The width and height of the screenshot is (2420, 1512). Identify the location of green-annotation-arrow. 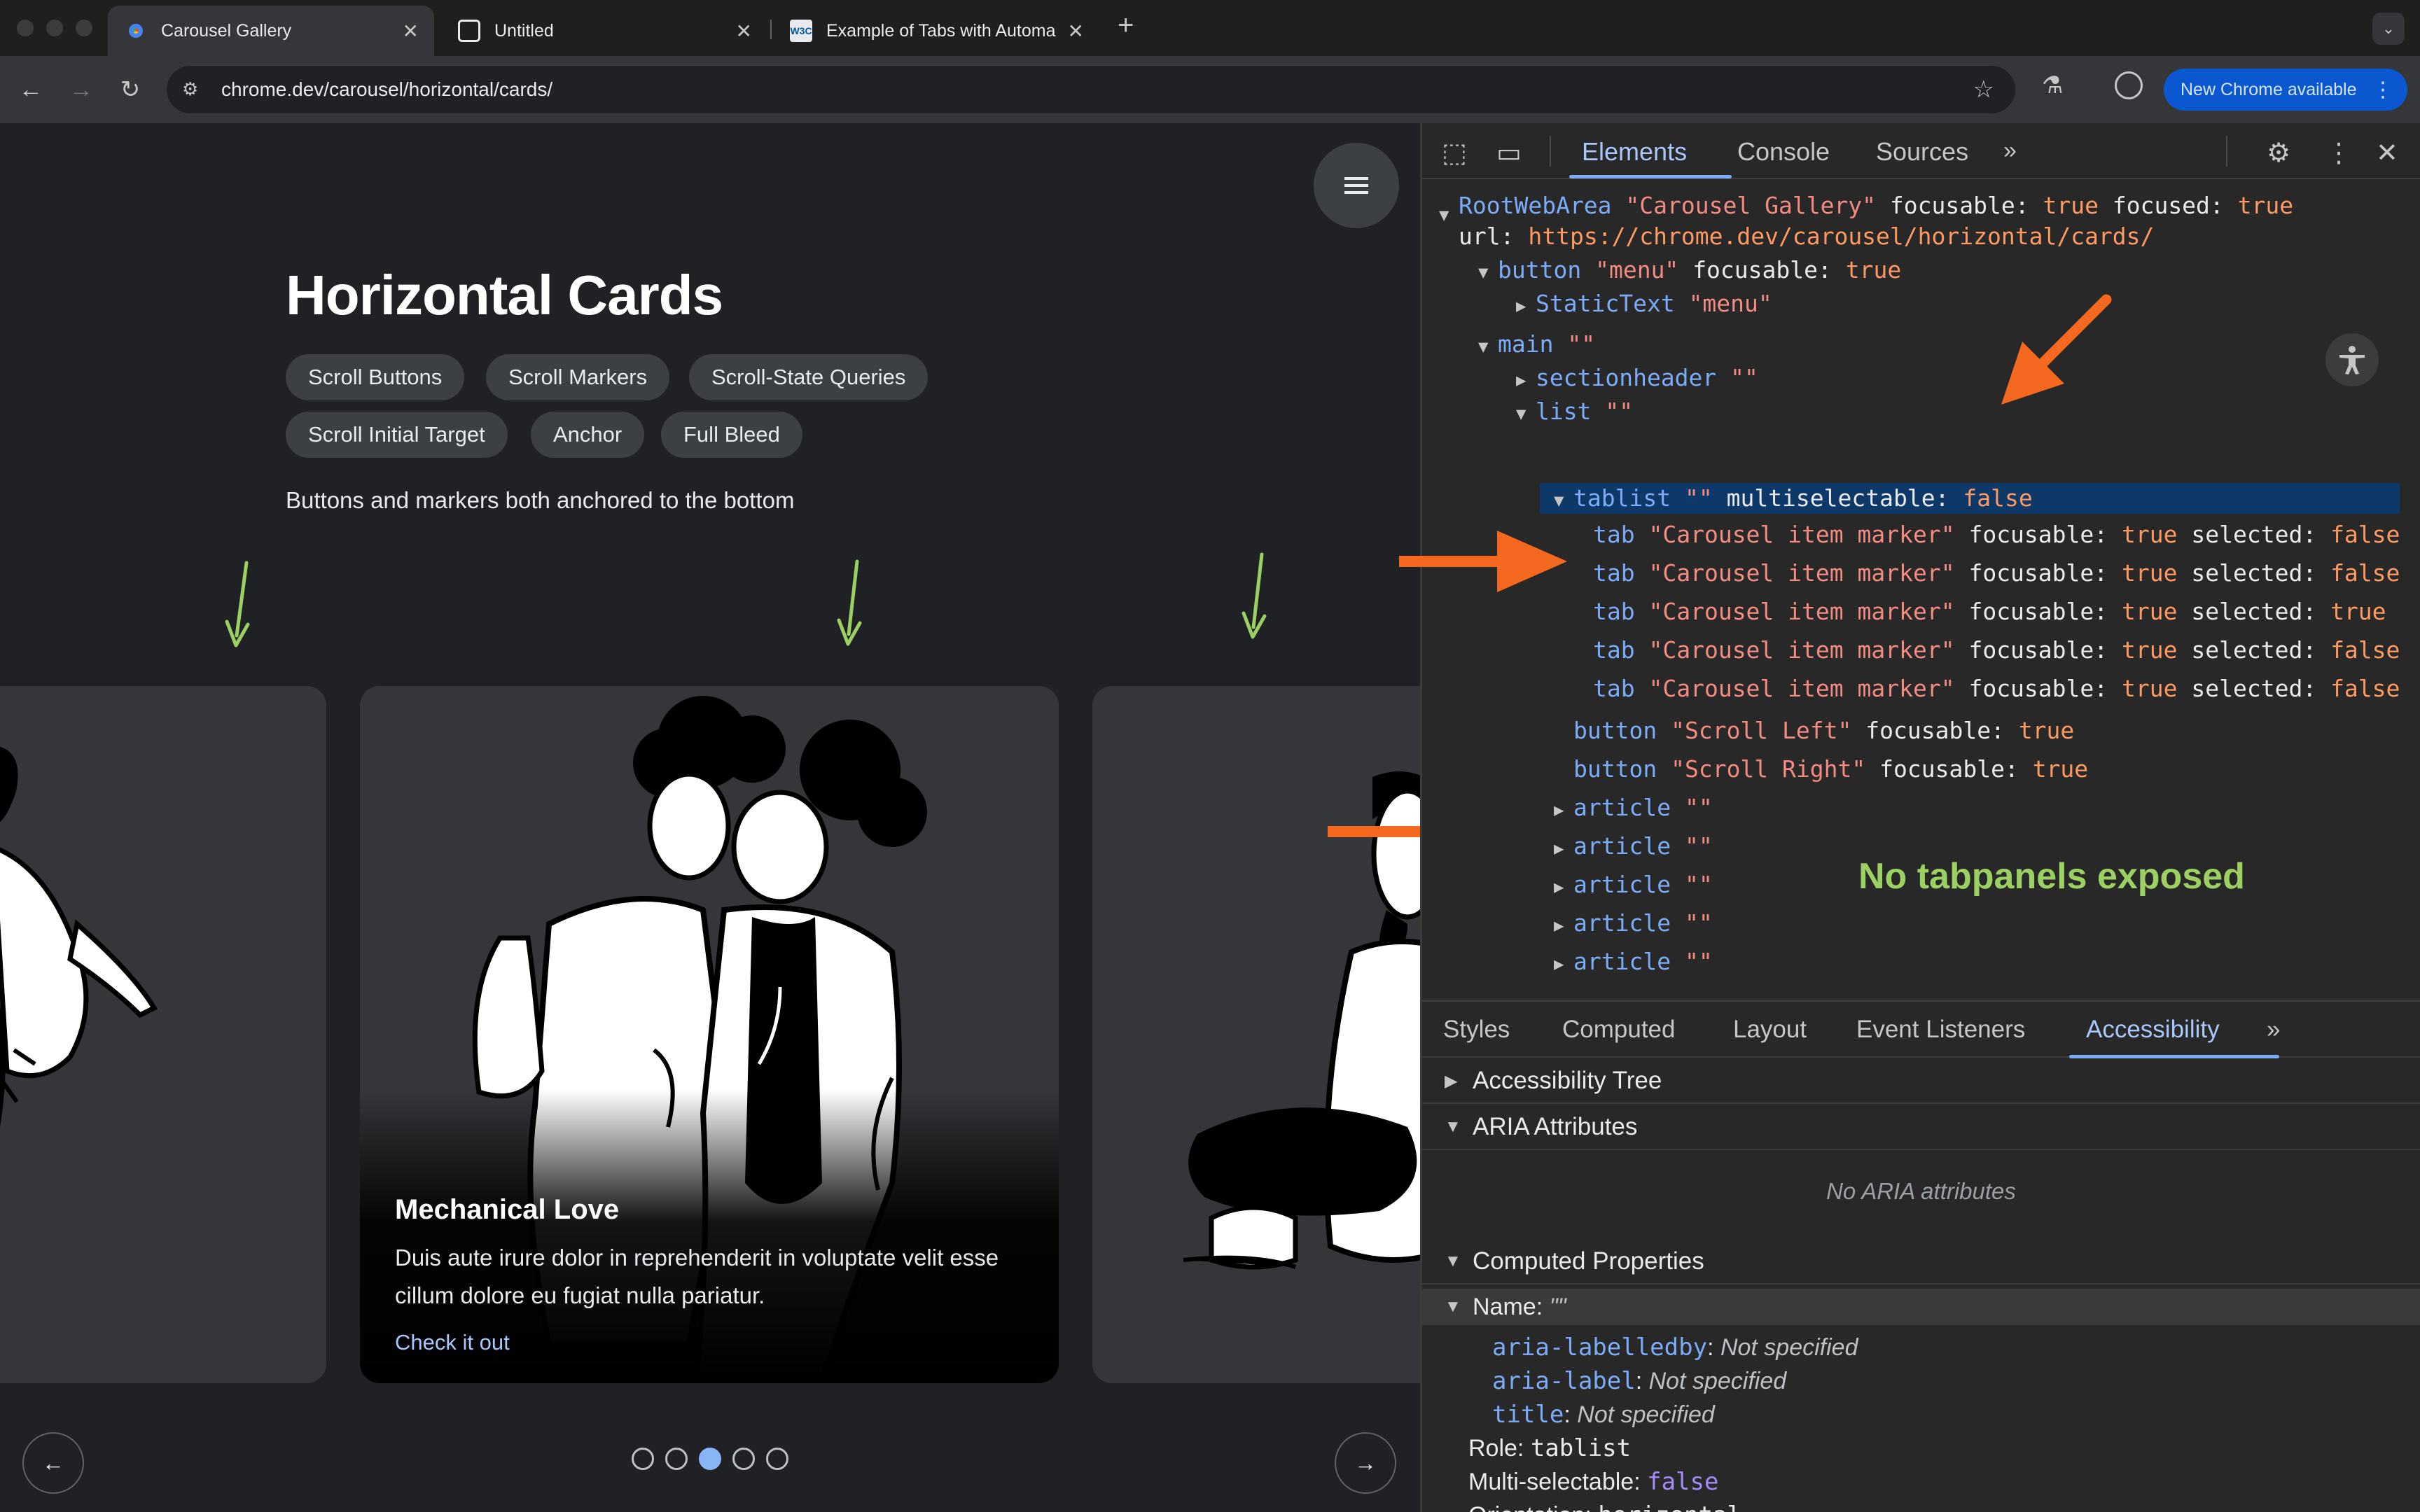
(1254, 595).